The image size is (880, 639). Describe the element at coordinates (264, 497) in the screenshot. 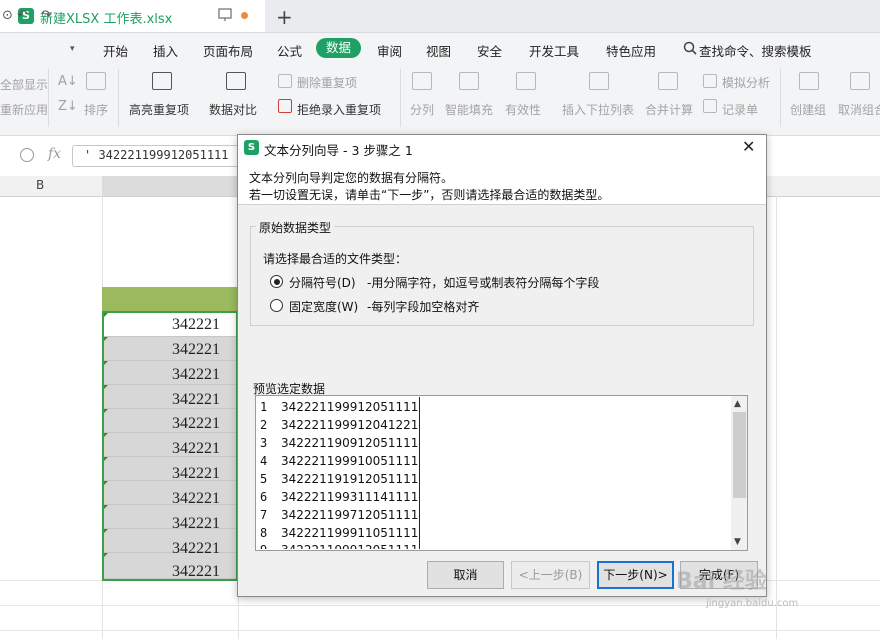

I see `preview-row-number: 6` at that location.